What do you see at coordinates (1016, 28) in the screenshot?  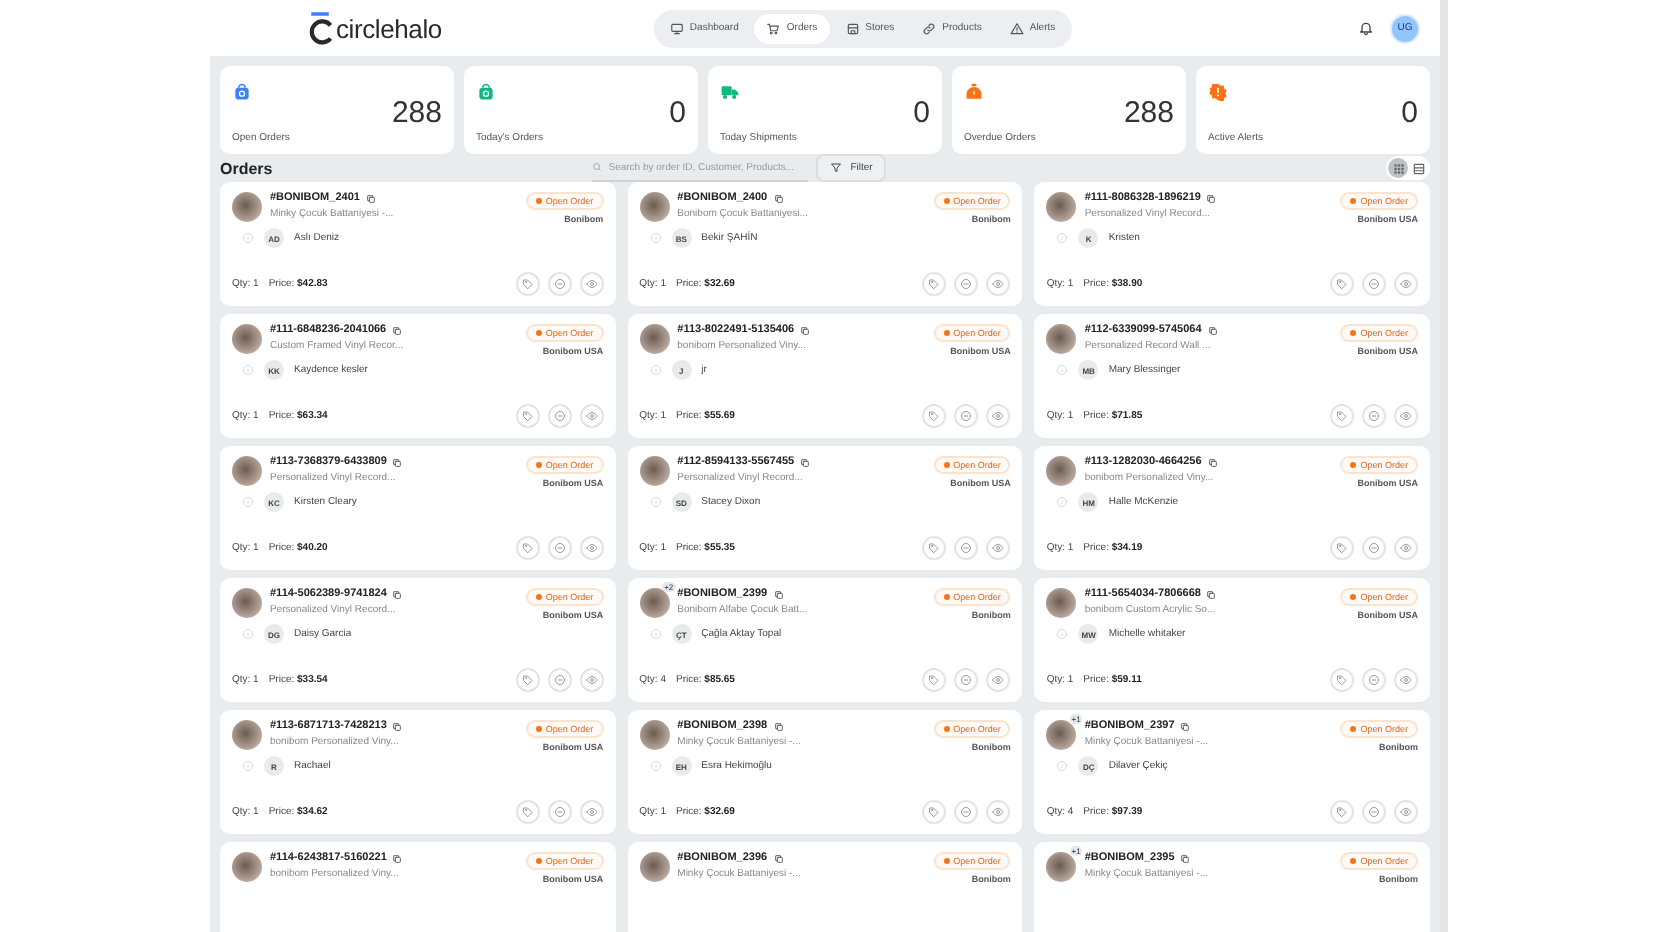 I see `warning-icon` at bounding box center [1016, 28].